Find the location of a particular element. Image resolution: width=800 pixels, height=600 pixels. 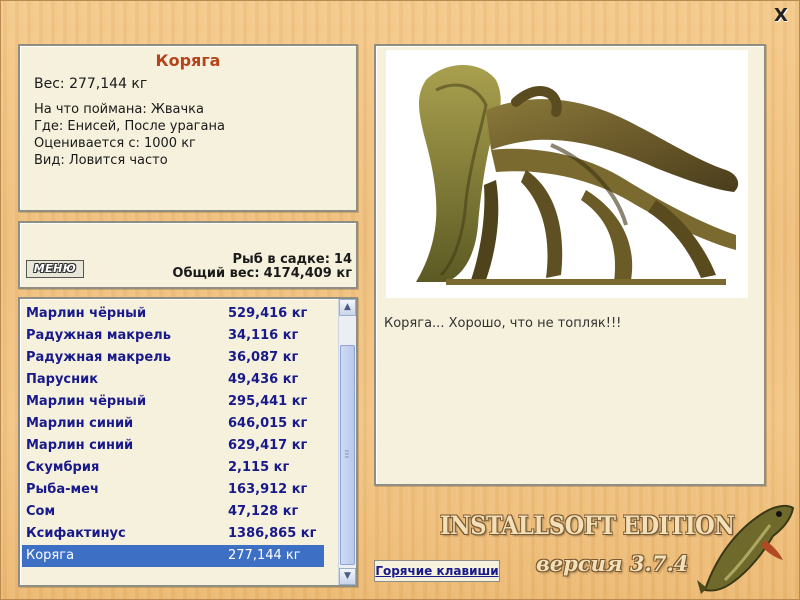

fish-weight: 34,116 кг is located at coordinates (263, 335).